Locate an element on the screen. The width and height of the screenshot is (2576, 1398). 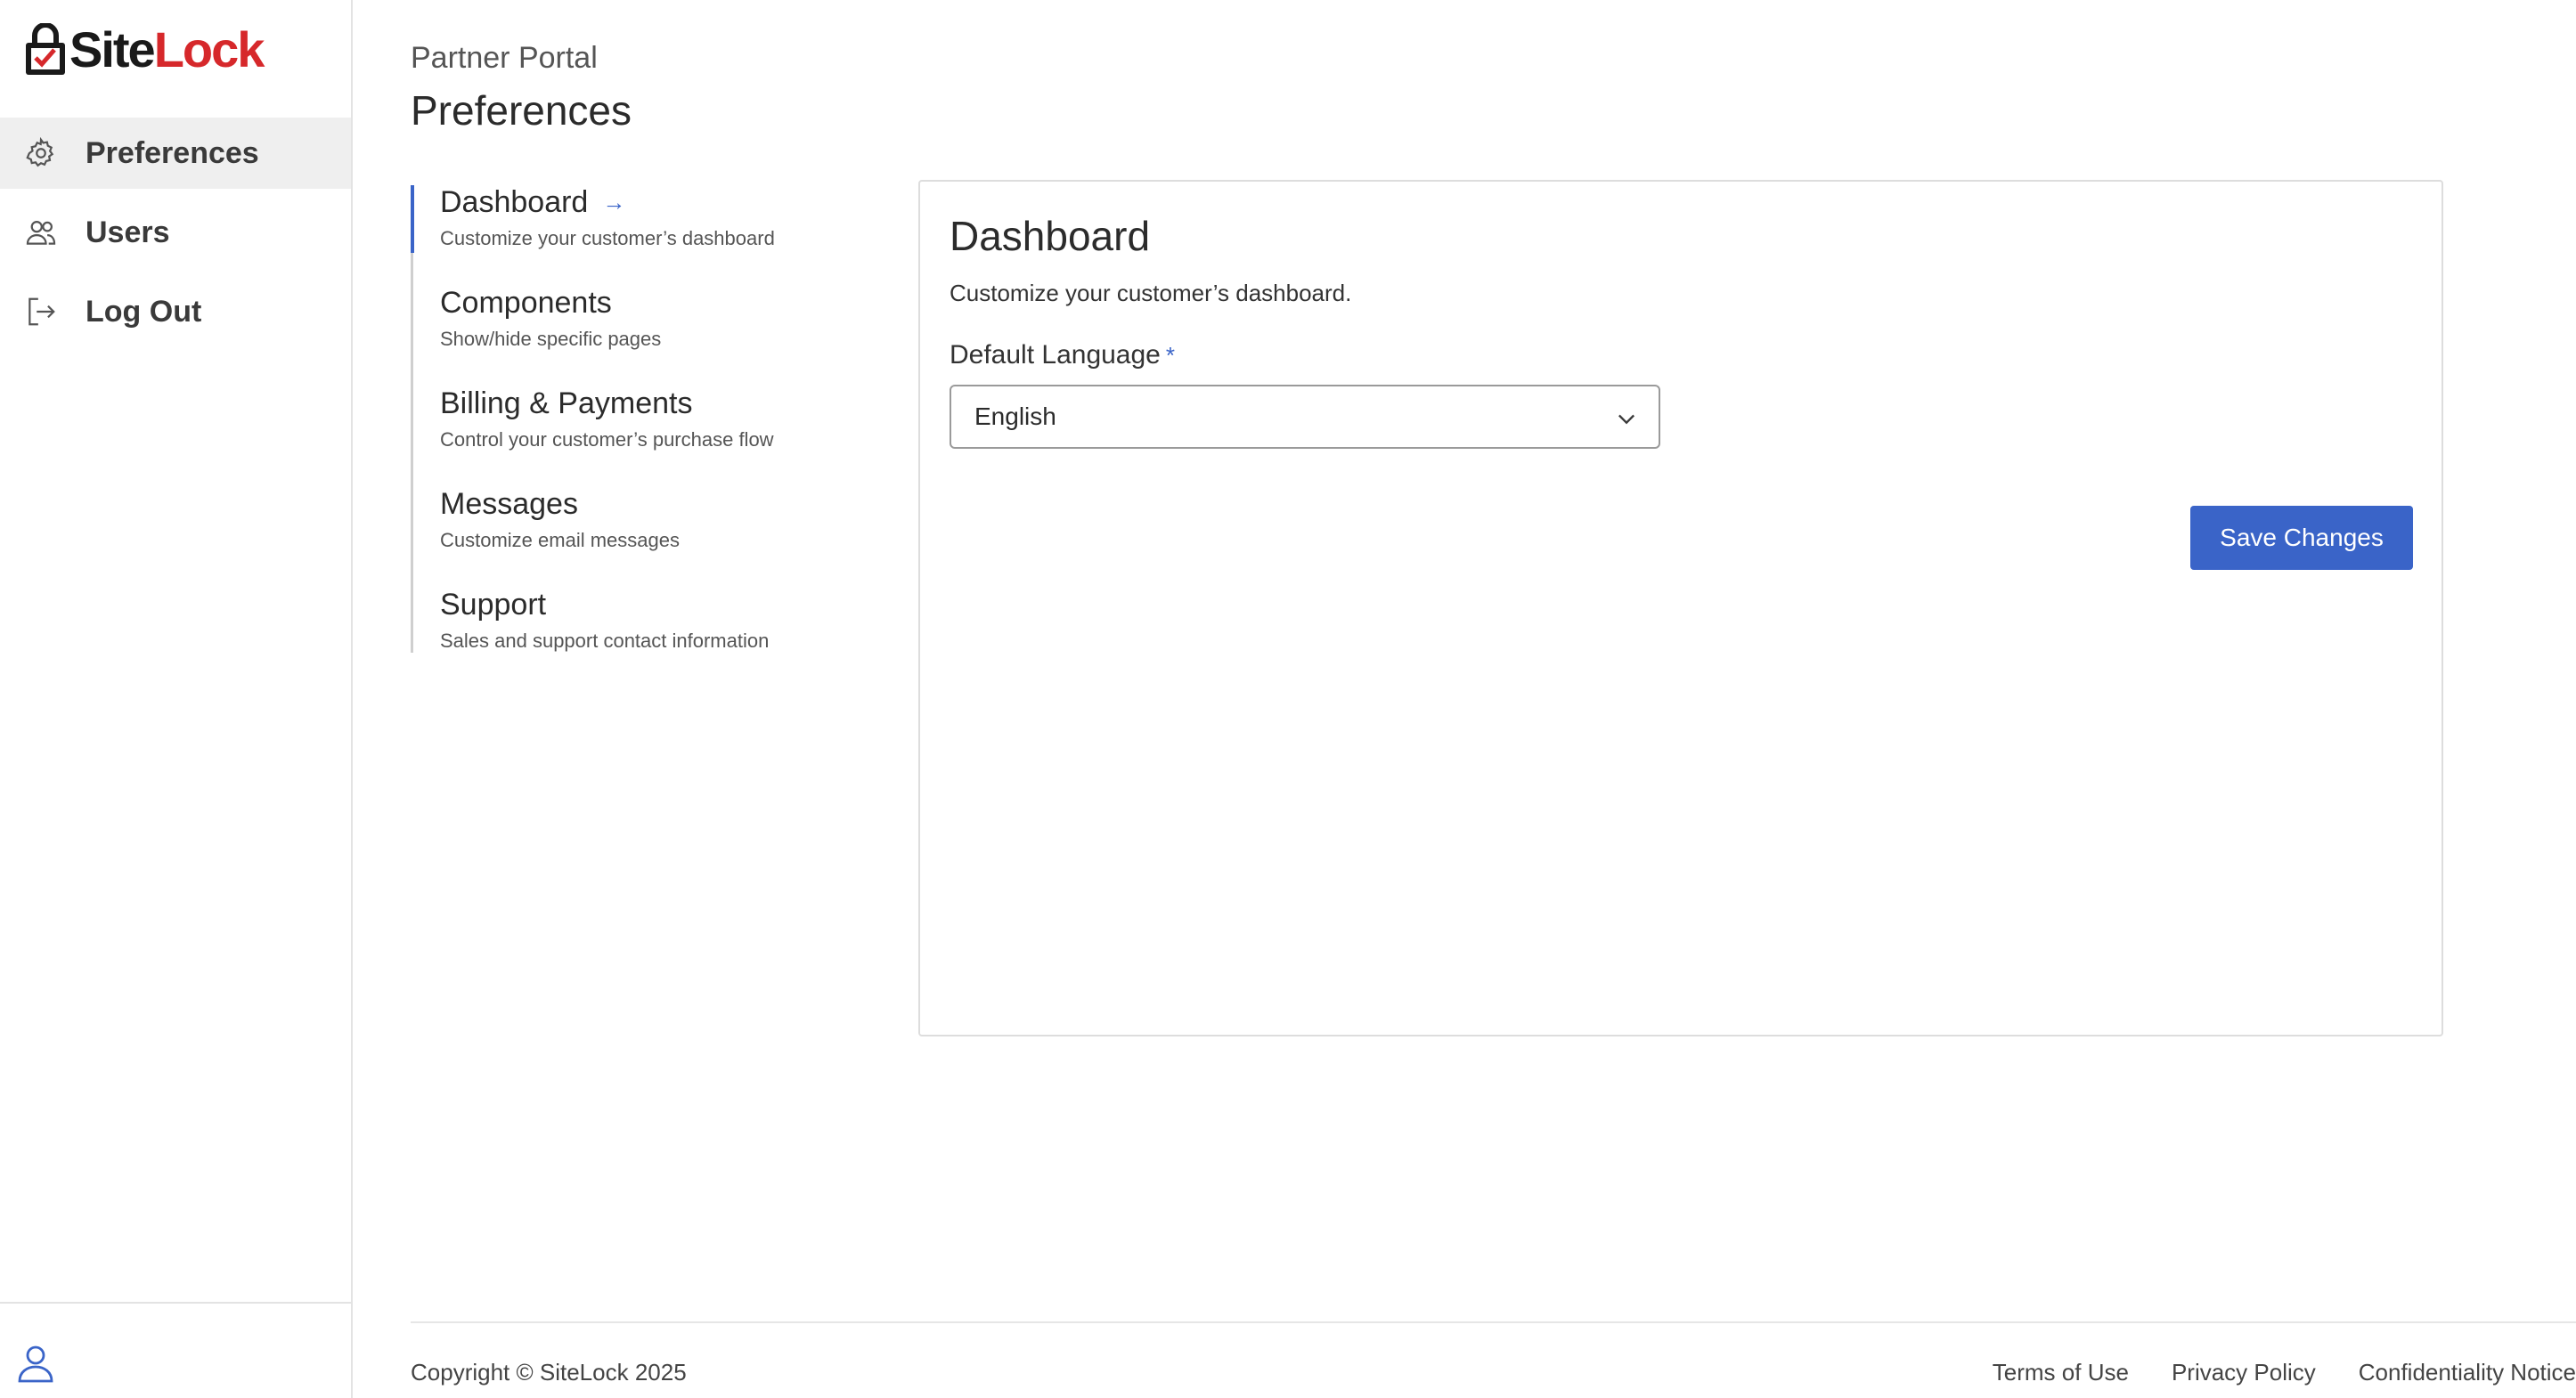
logo-lock-text: Lock is located at coordinates (209, 49).